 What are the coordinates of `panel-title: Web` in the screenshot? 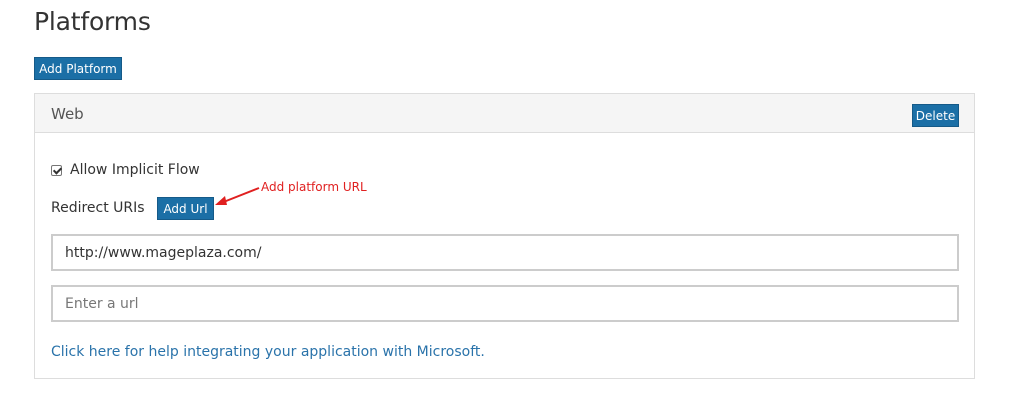 It's located at (67, 114).